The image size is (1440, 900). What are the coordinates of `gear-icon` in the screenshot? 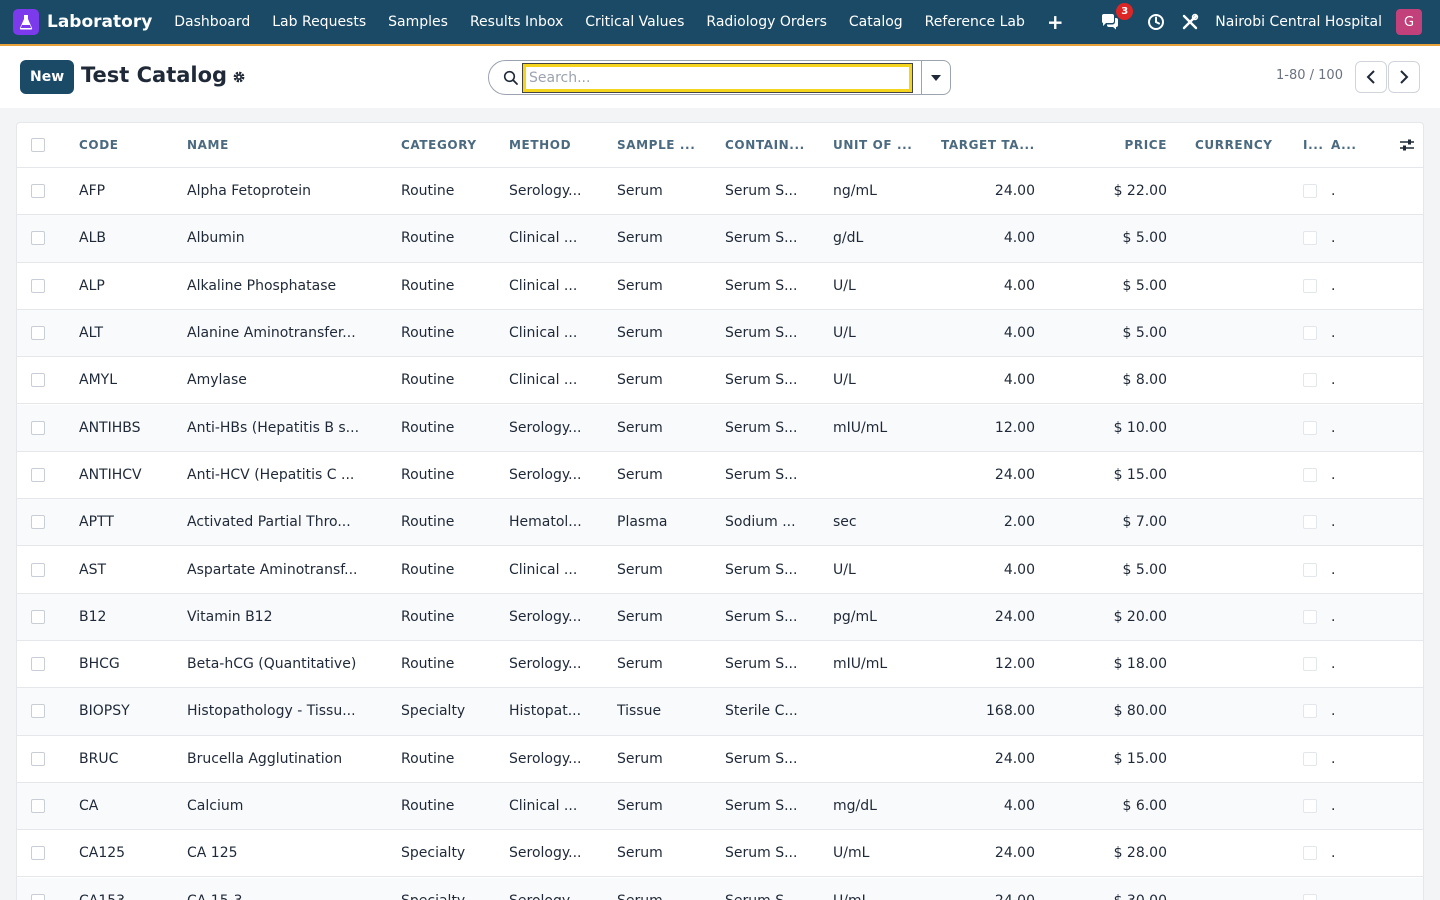 It's located at (239, 77).